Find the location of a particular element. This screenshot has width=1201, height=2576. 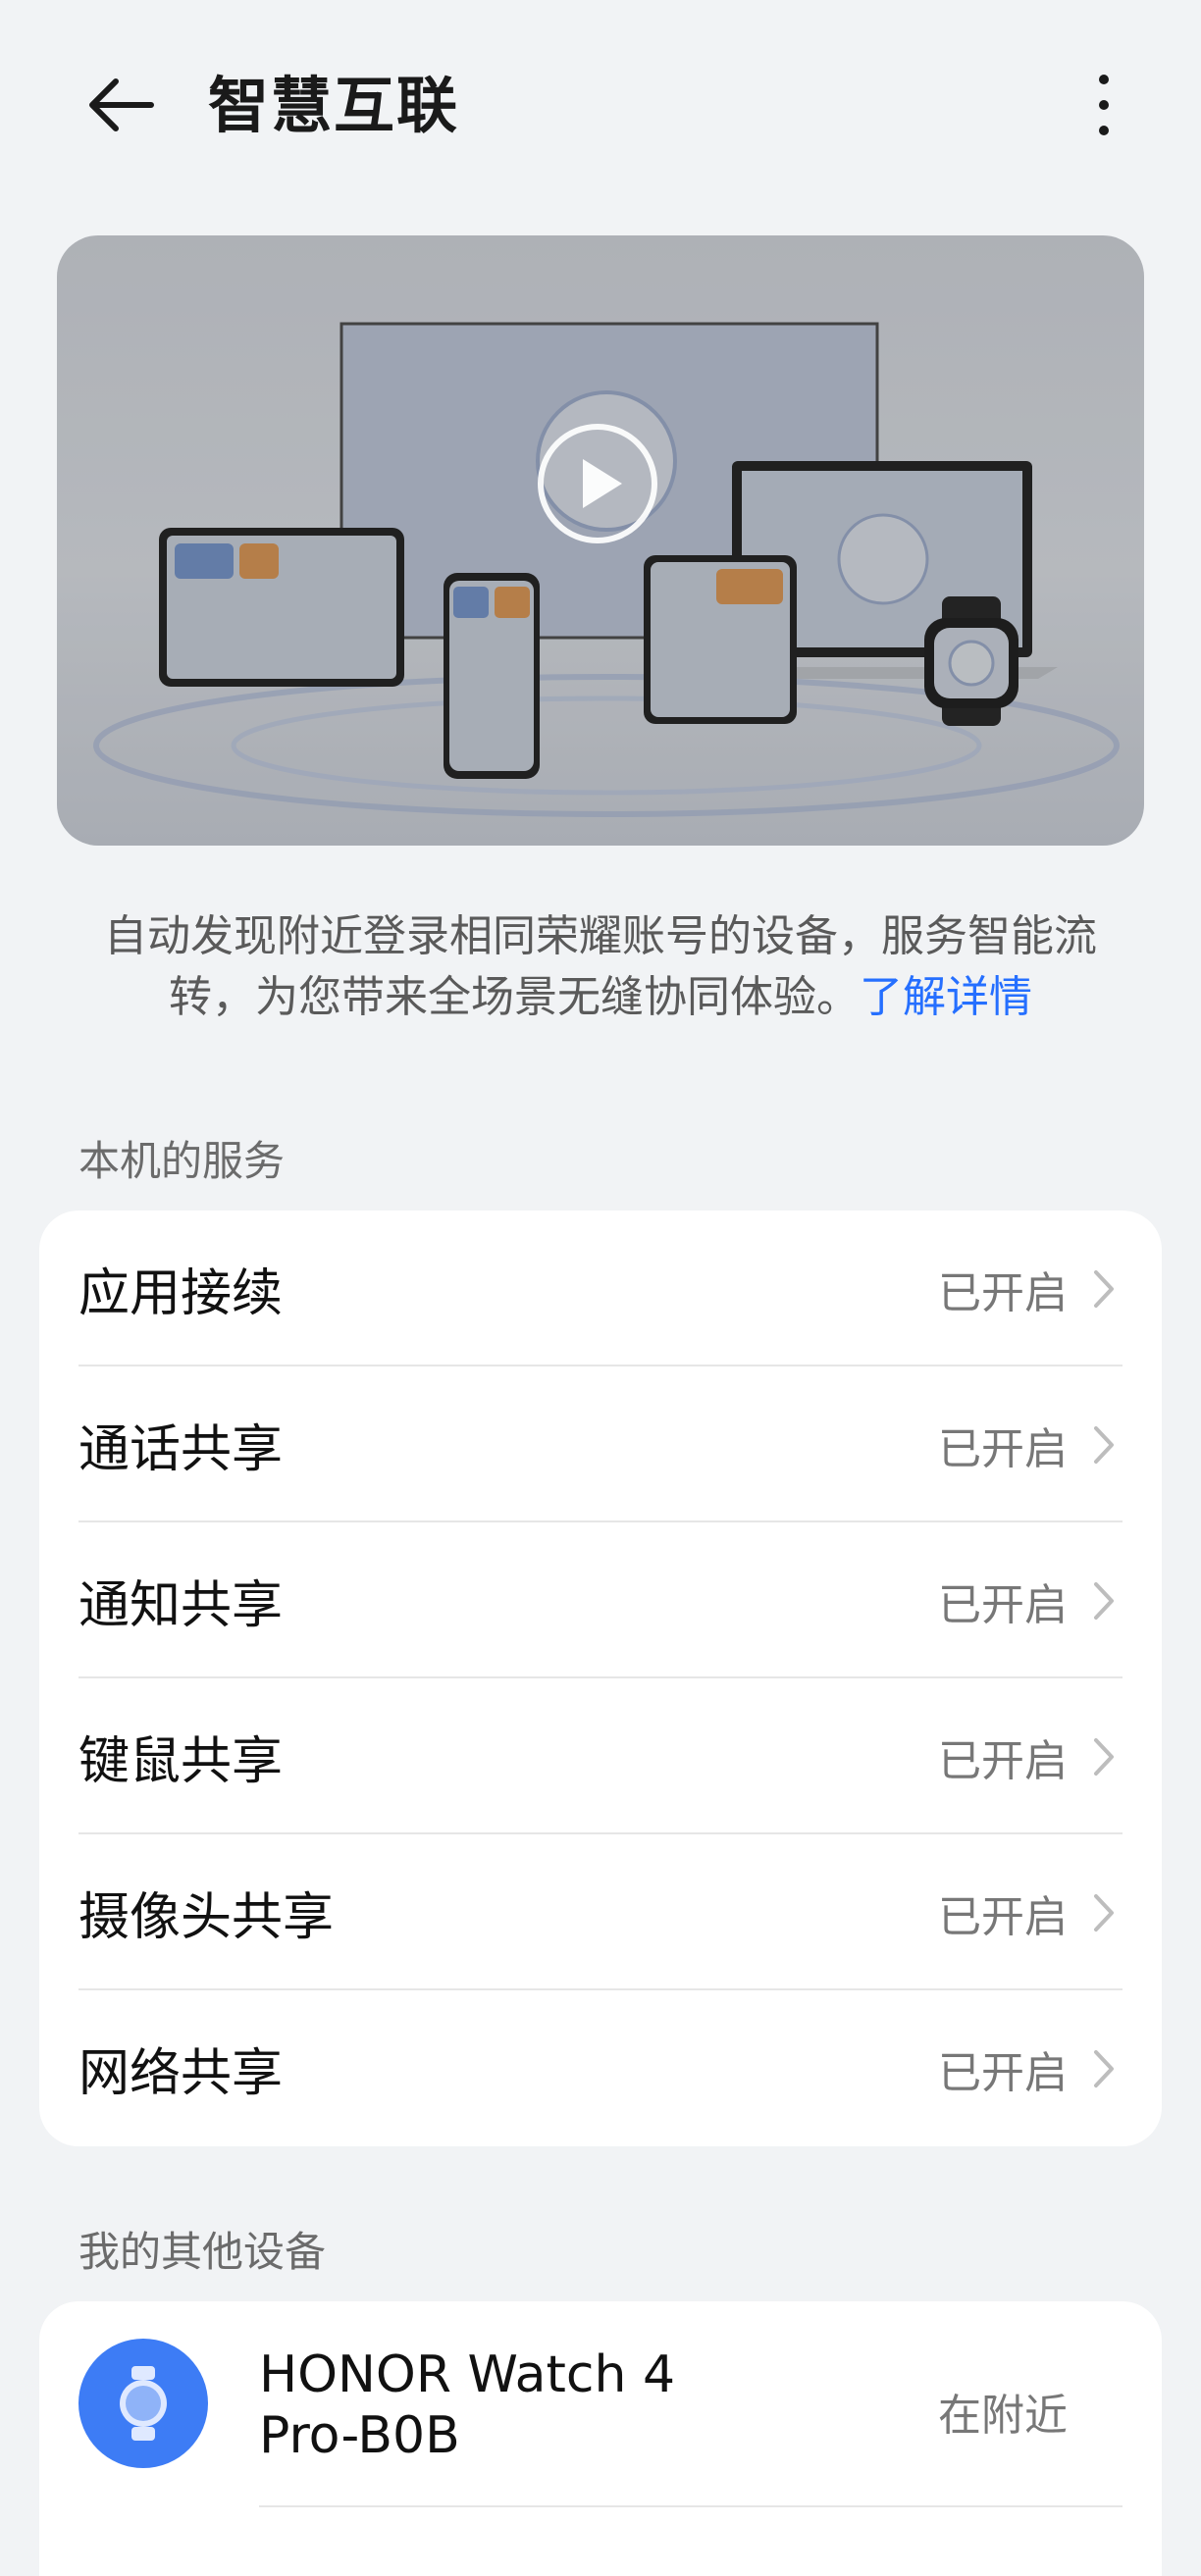

watch-icon is located at coordinates (143, 2403).